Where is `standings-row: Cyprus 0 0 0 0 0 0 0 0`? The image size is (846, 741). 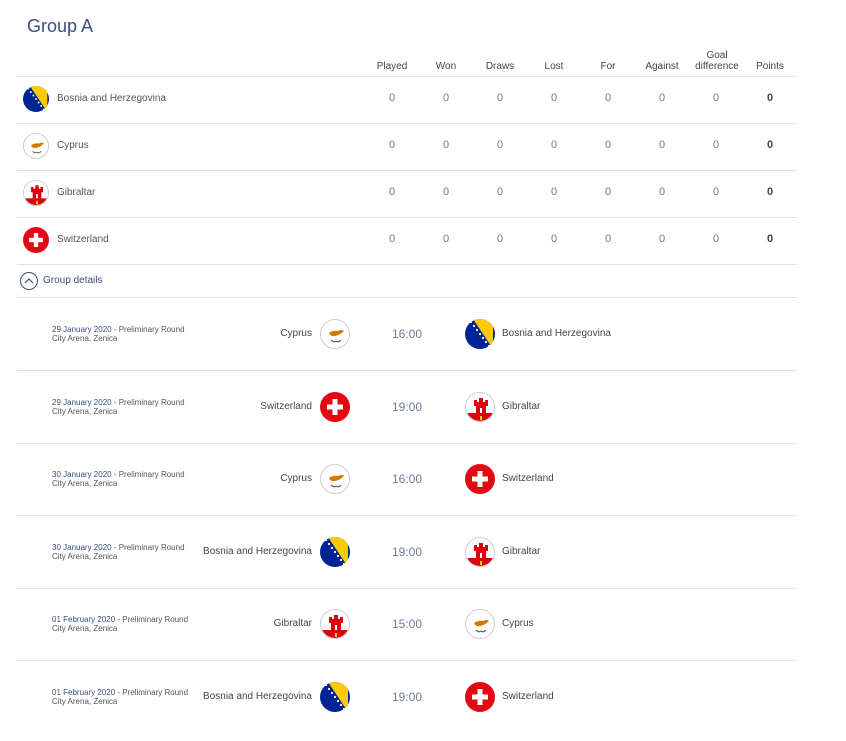
standings-row: Cyprus 0 0 0 0 0 0 0 0 is located at coordinates (407, 146).